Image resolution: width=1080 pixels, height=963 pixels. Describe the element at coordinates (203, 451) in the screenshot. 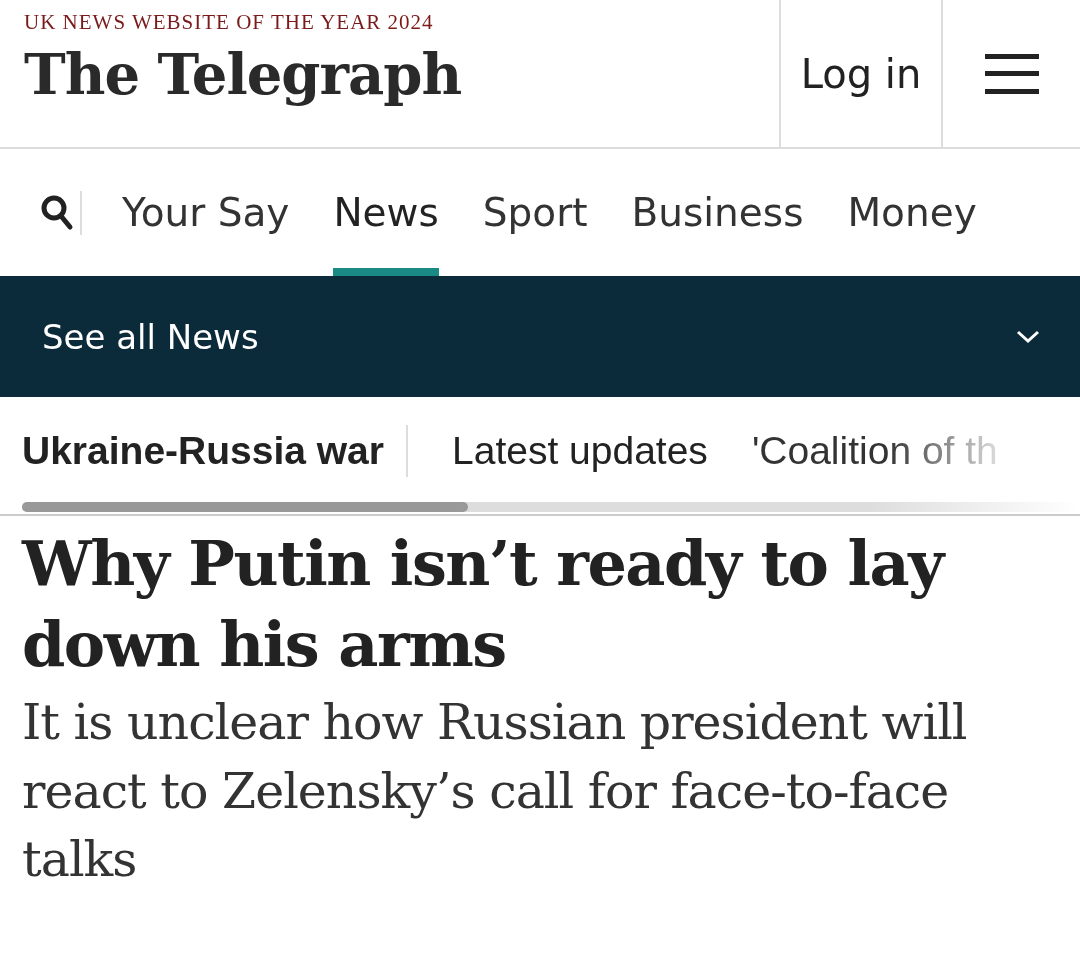

I see `current-topic: Ukraine-Russia war` at that location.